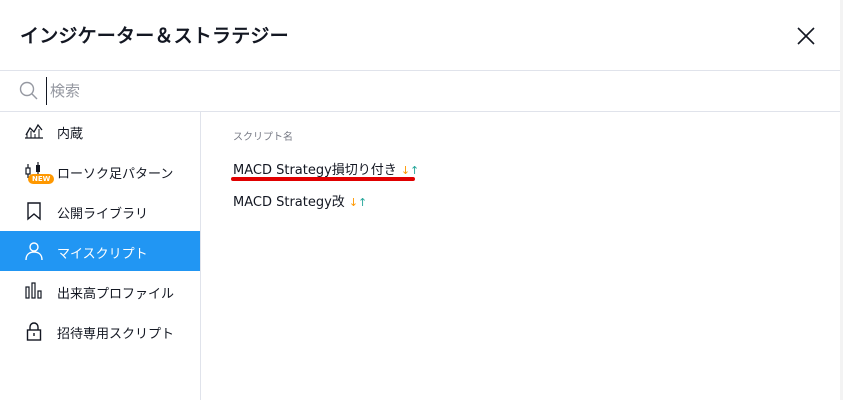  I want to click on sidebar-item-label: 公開ライブラリ, so click(103, 214).